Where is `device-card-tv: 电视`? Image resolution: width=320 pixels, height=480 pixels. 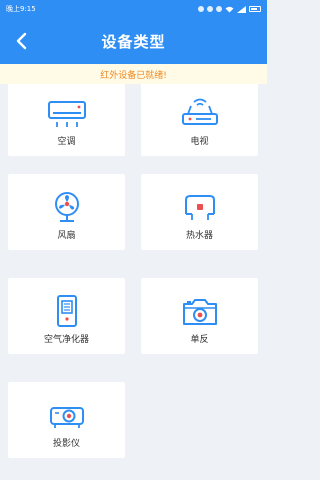
device-card-tv: 电视 is located at coordinates (199, 120).